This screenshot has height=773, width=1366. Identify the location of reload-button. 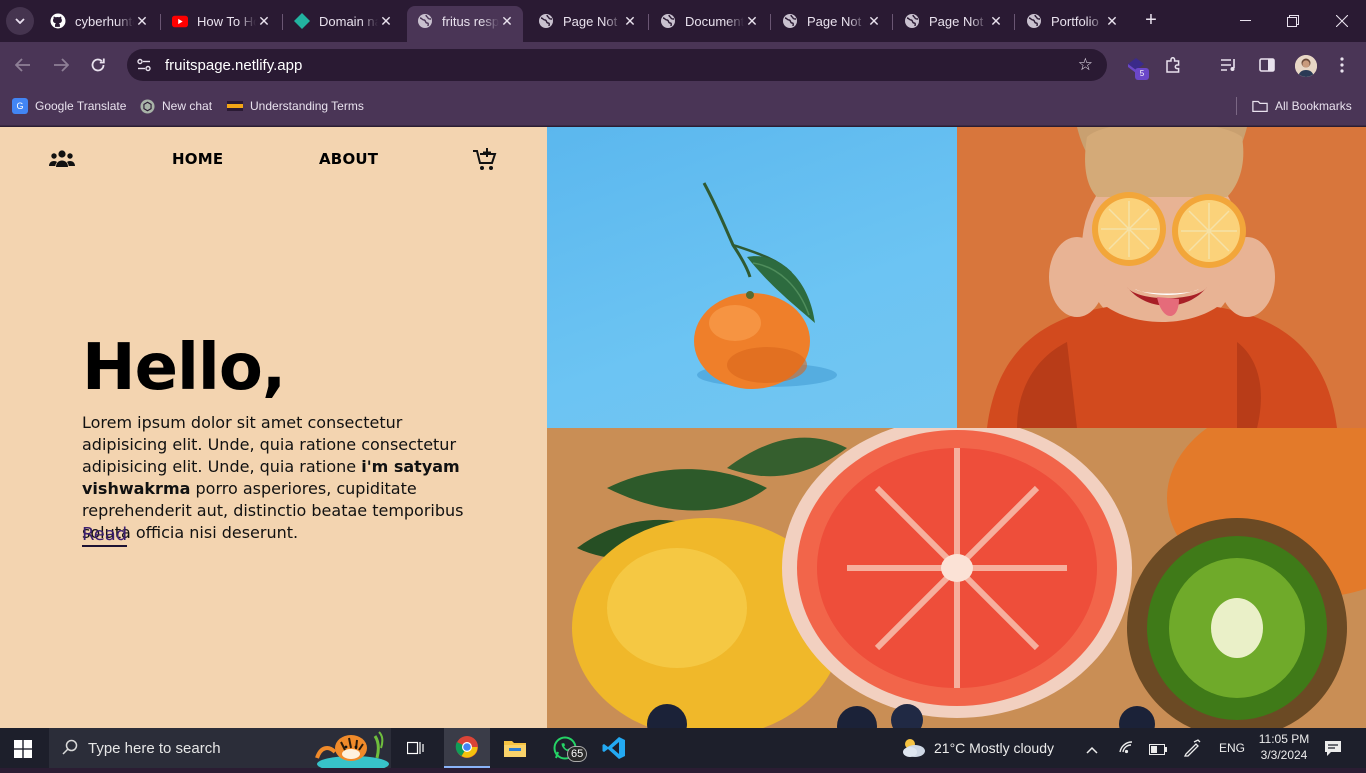
(98, 65).